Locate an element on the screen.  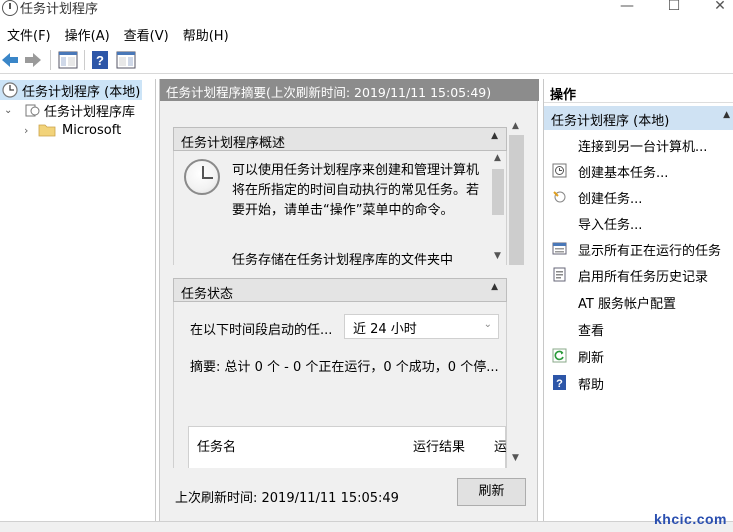
refresh-button: 刷新 is located at coordinates (491, 492).